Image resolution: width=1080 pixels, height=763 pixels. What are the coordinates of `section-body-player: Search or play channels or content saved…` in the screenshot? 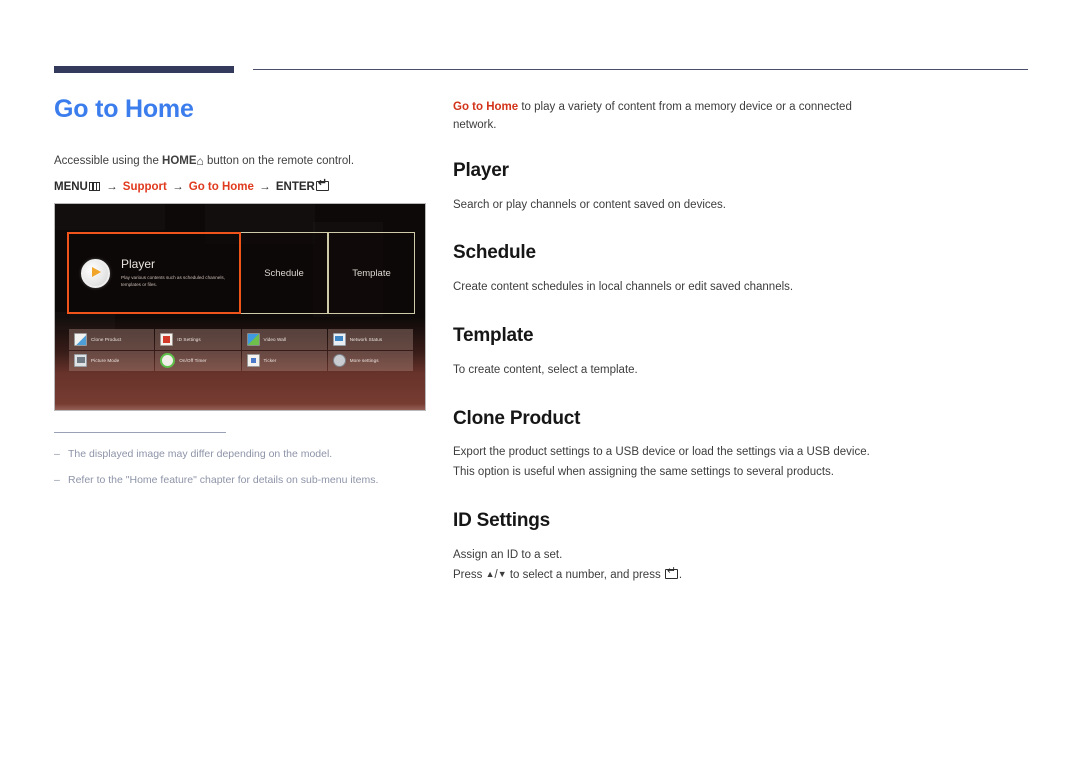 It's located at (589, 204).